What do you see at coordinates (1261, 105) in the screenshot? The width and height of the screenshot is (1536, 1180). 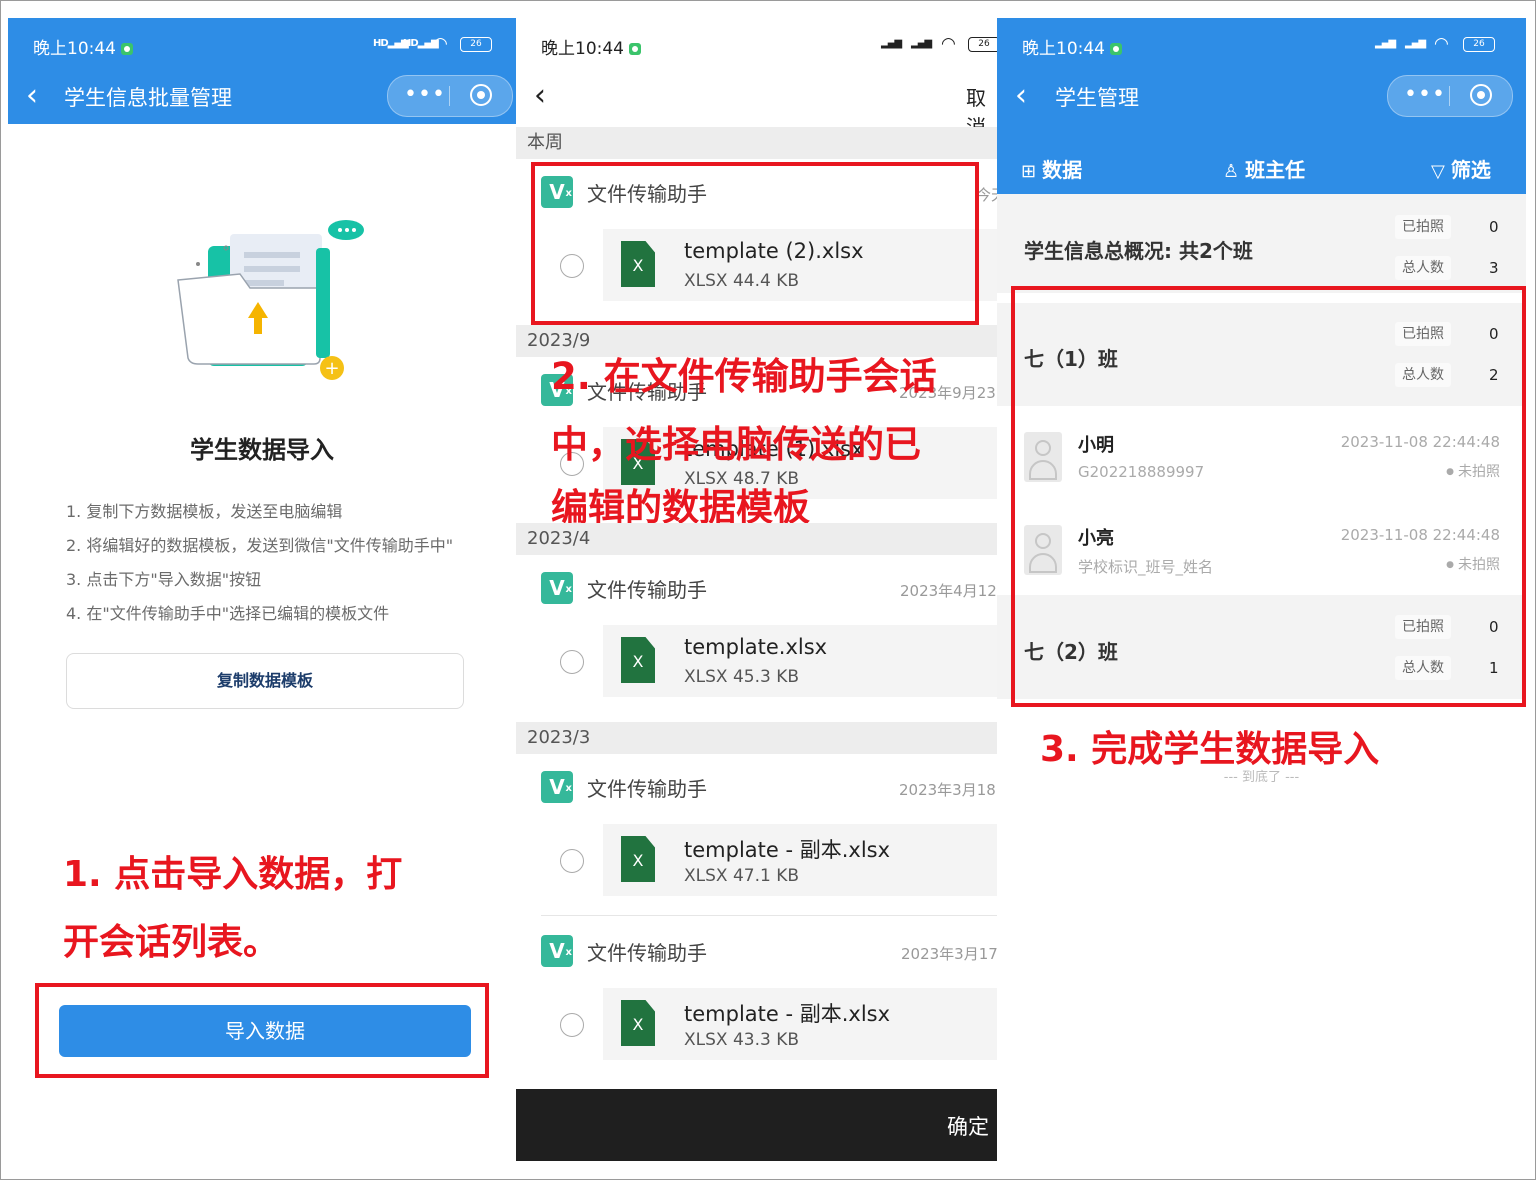 I see `nav-bar: ‹ 学生管理 •••` at bounding box center [1261, 105].